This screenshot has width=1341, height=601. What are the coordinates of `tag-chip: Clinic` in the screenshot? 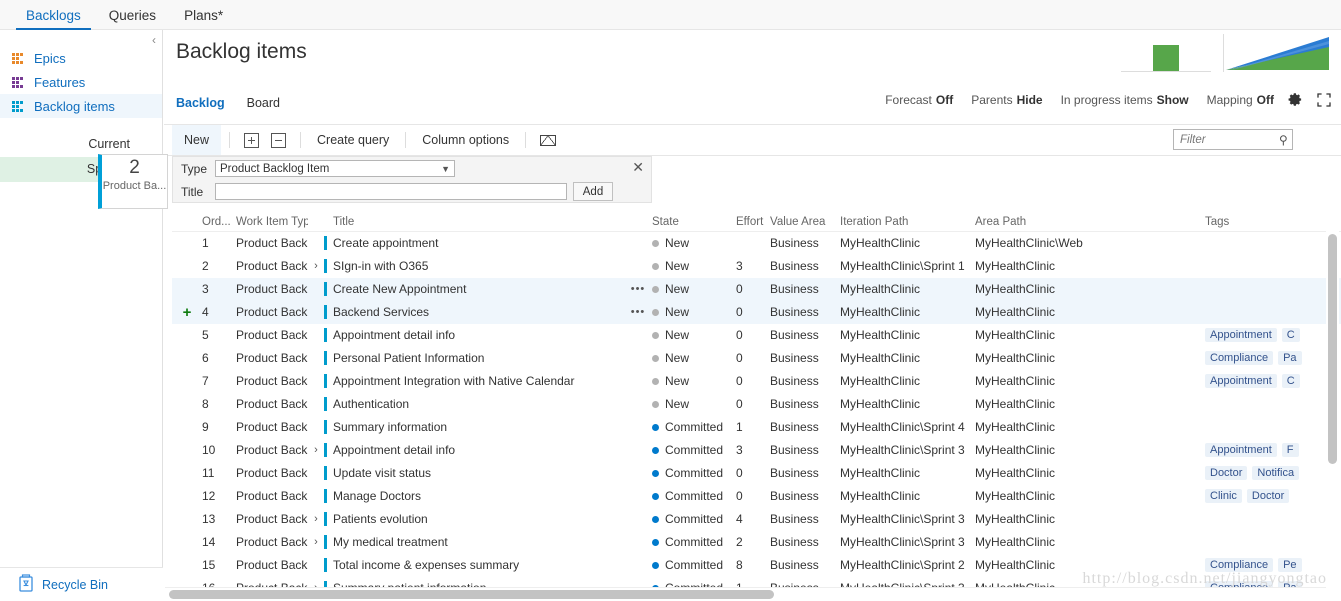 It's located at (1223, 496).